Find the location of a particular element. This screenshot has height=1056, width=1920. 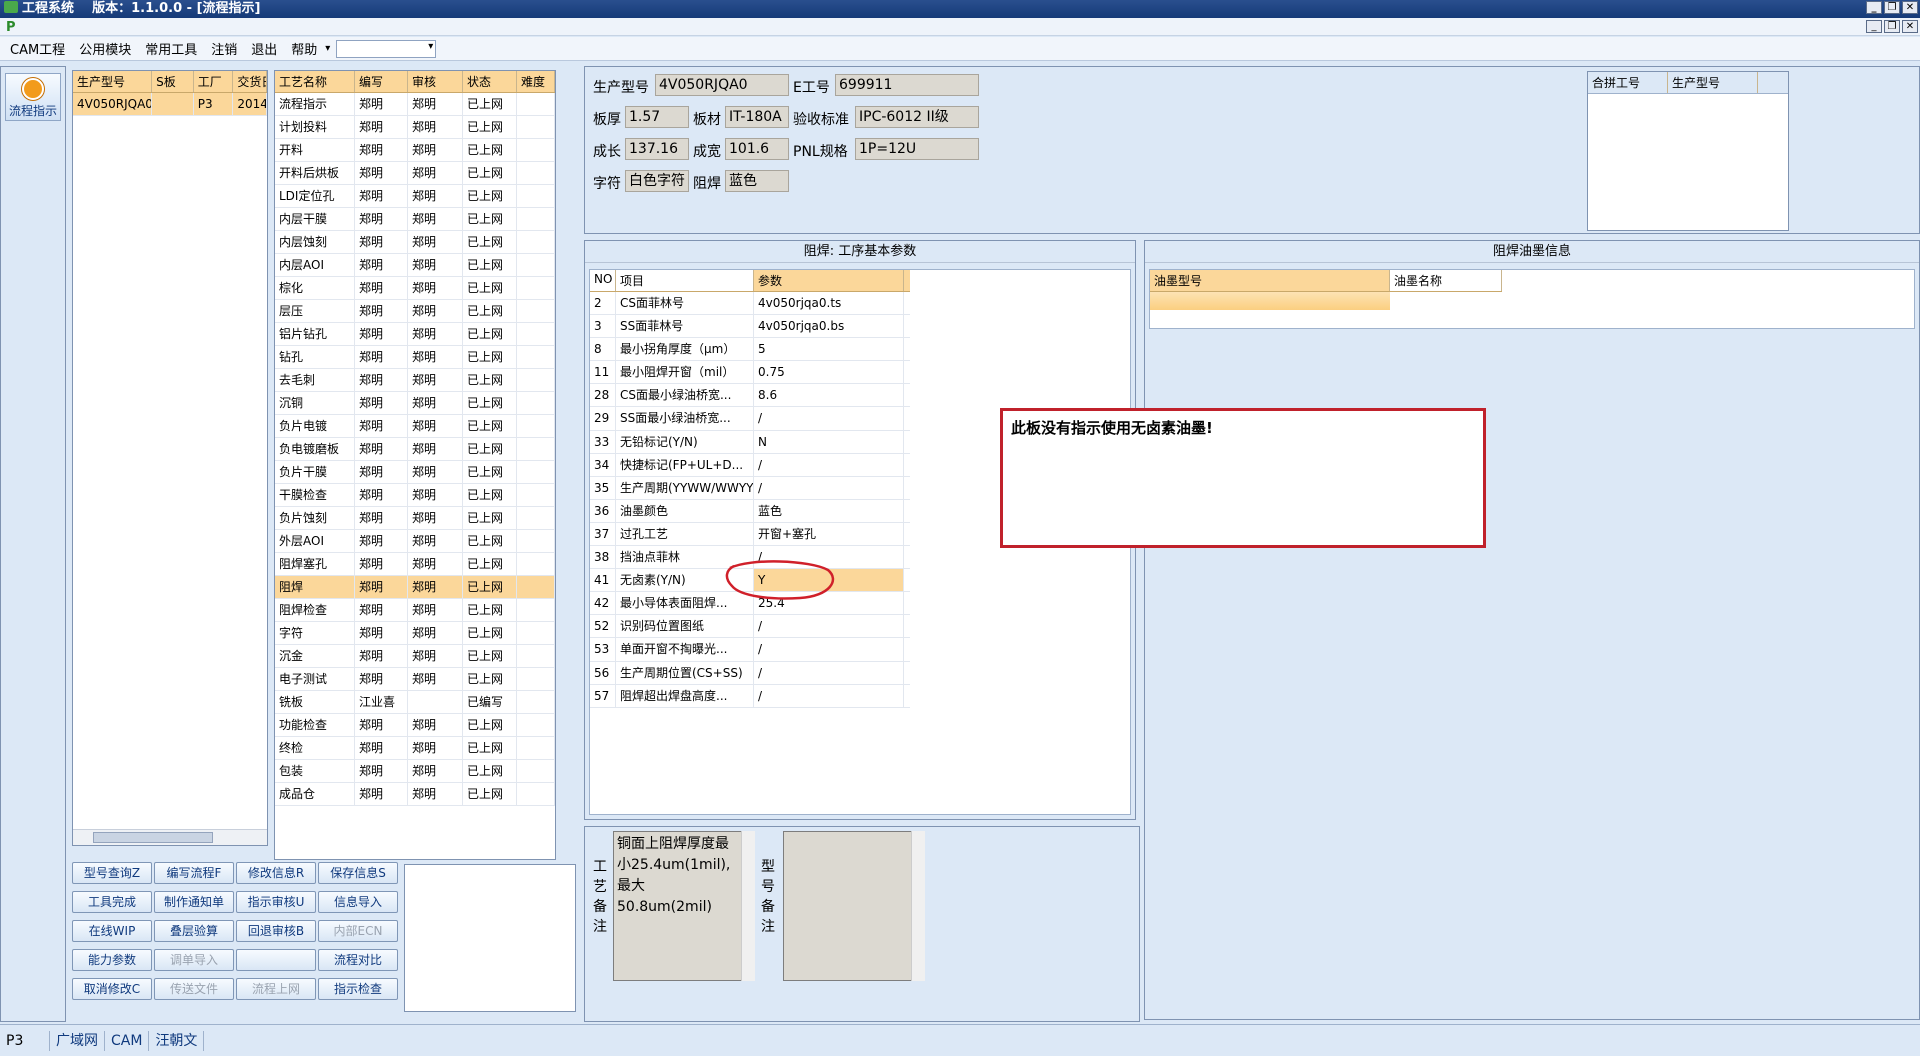

process-row: 负片干膜 郑明 郑明 已上网 is located at coordinates (415, 472).